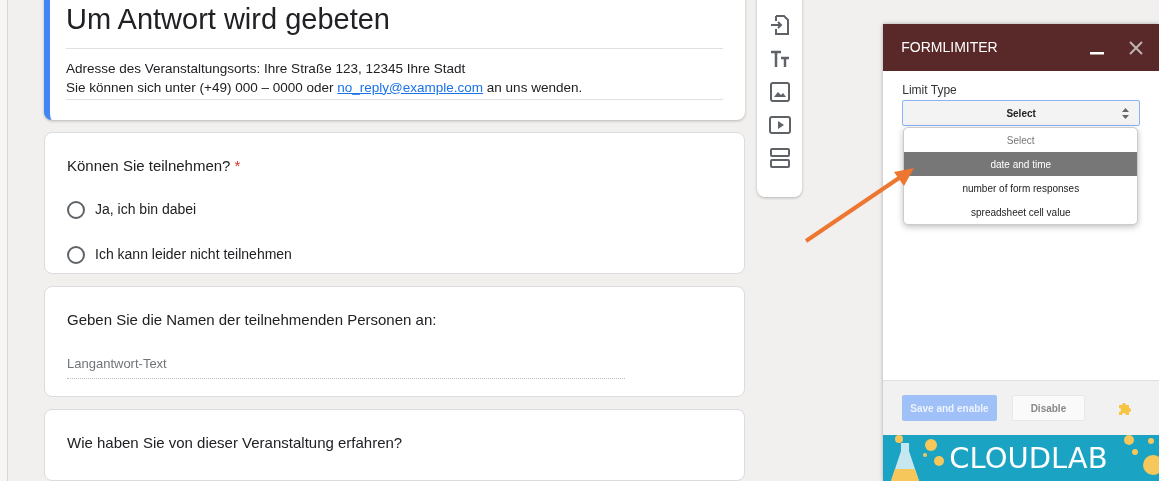 The width and height of the screenshot is (1159, 481). Describe the element at coordinates (346, 366) in the screenshot. I see `answer-field: Langantwort-Text` at that location.